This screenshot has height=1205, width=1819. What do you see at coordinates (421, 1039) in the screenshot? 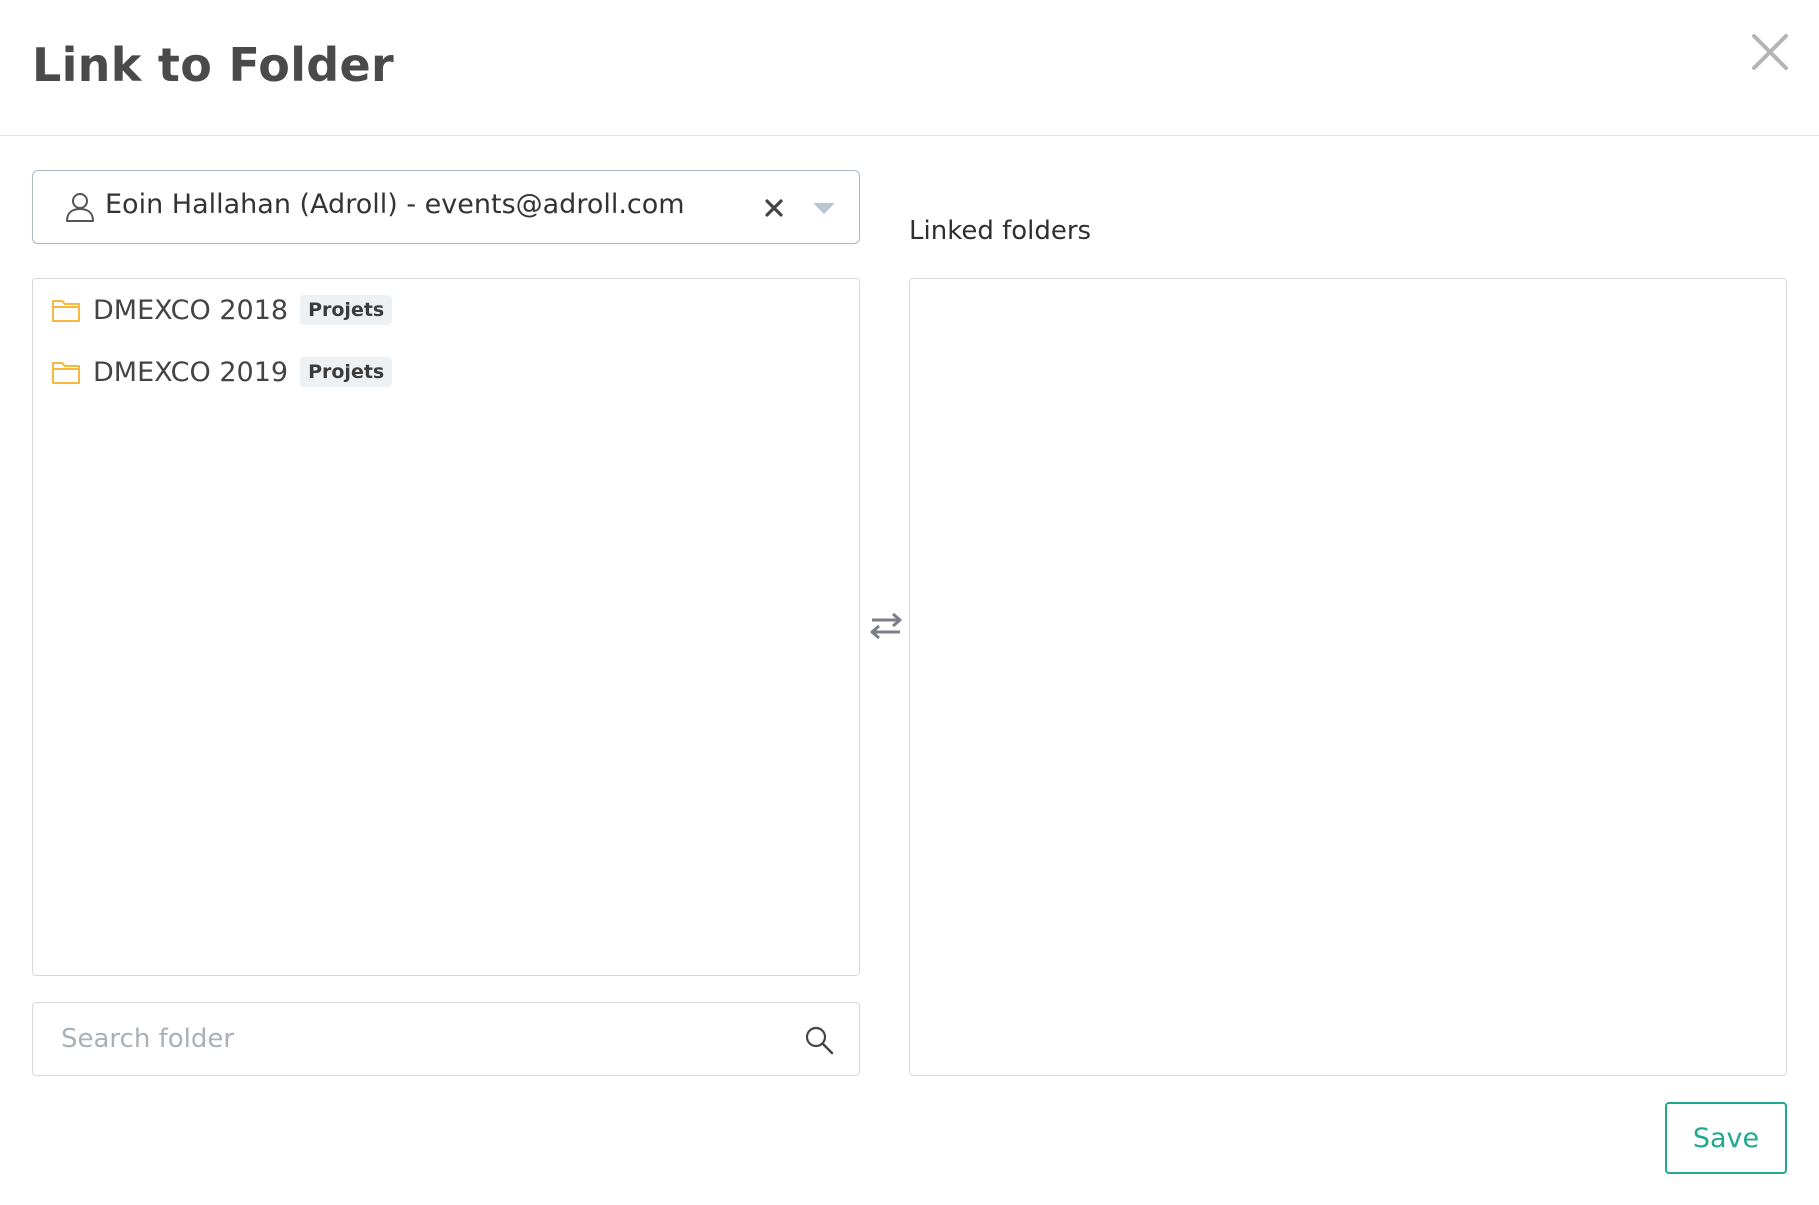
I see `search-folder-input` at bounding box center [421, 1039].